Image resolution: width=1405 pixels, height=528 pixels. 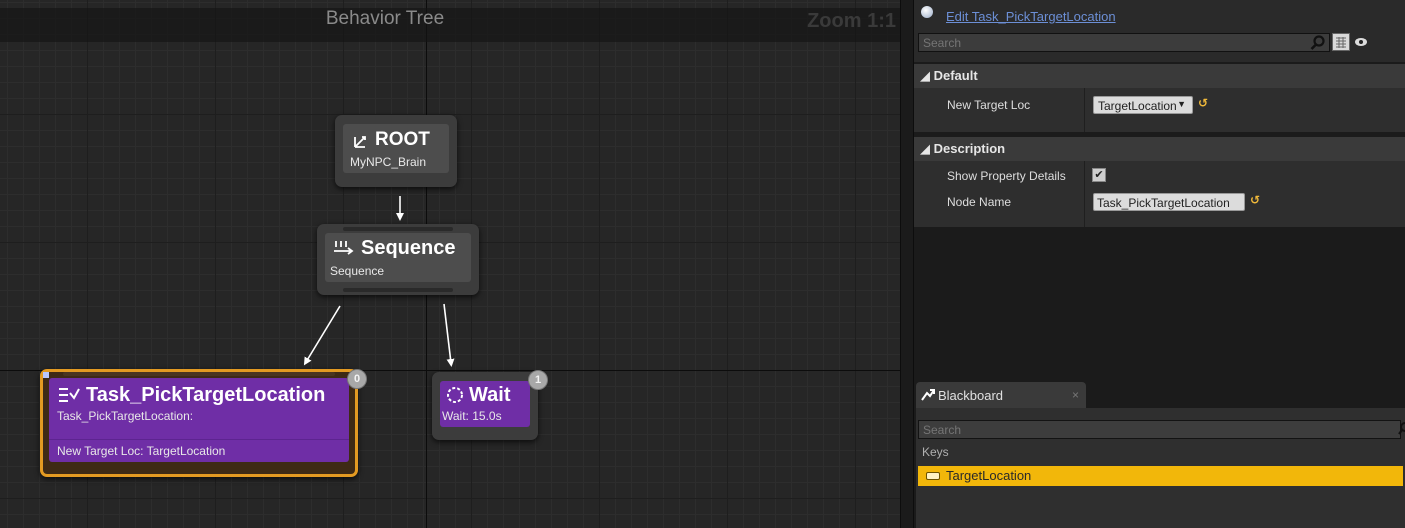 I want to click on panel-splitter, so click(x=907, y=264).